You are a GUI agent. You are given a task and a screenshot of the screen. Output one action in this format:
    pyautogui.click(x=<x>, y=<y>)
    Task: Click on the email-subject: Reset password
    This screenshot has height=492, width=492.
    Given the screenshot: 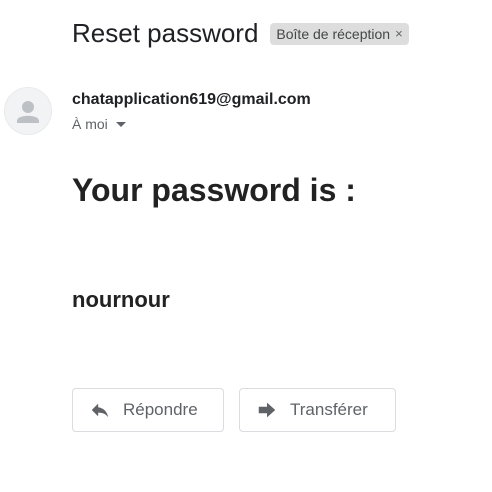 What is the action you would take?
    pyautogui.click(x=165, y=33)
    